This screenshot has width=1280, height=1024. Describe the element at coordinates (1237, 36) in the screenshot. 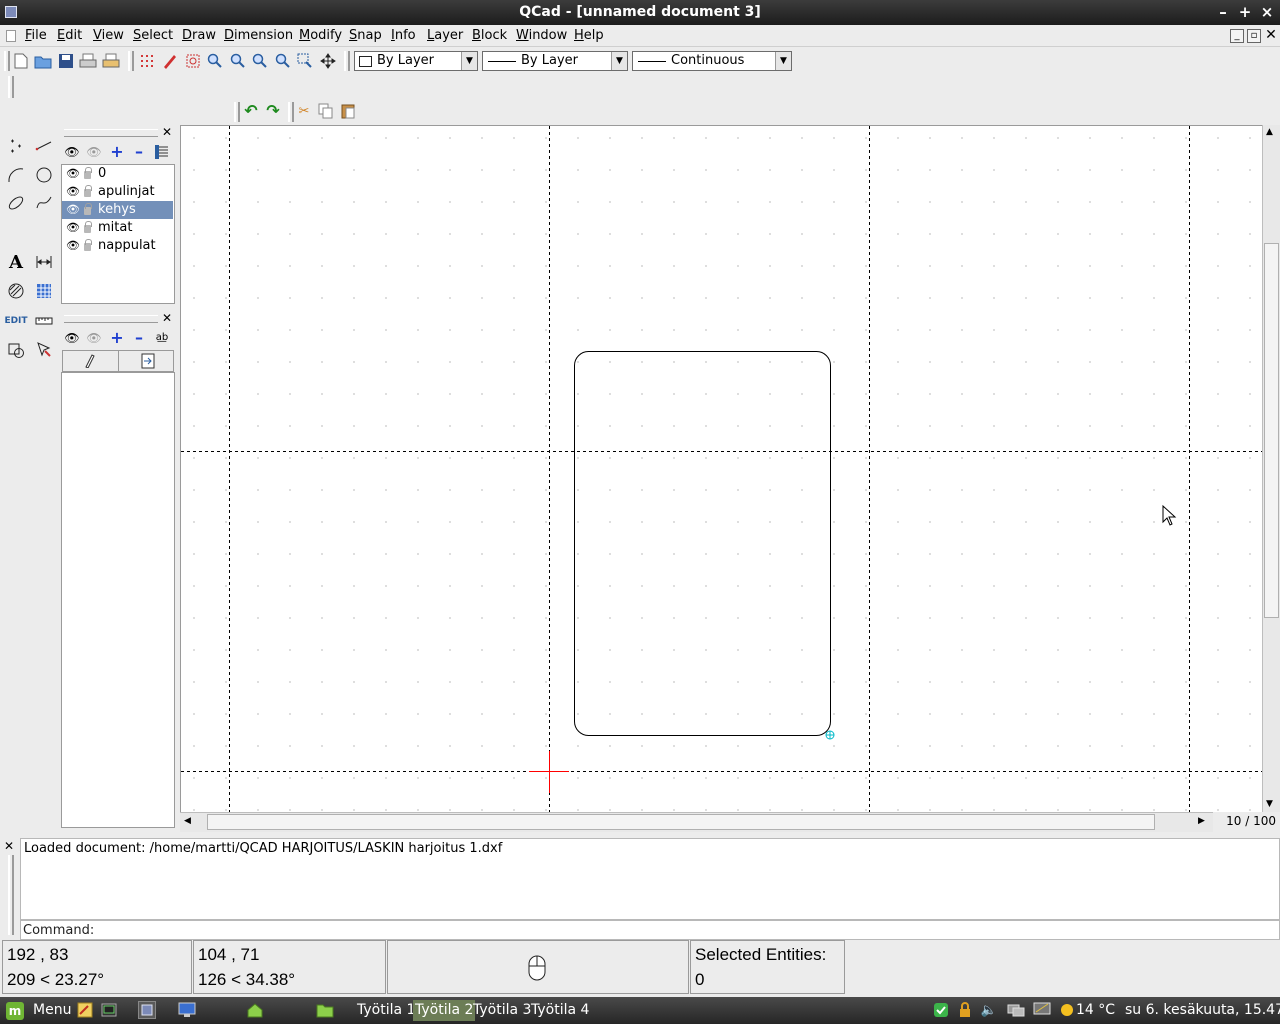

I see `mdi-minimize-icon: _` at that location.